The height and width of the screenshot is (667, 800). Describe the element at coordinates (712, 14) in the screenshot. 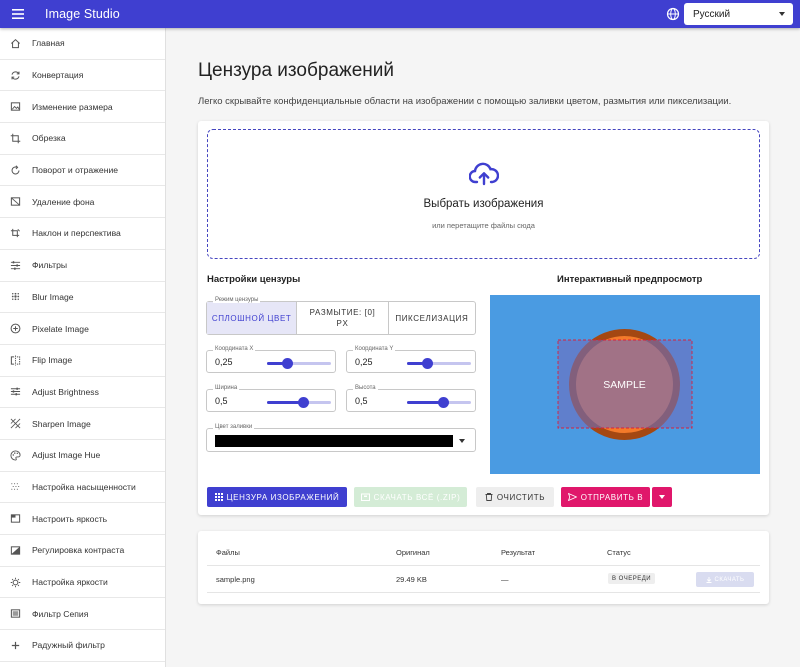

I see `language-value: Русский` at that location.